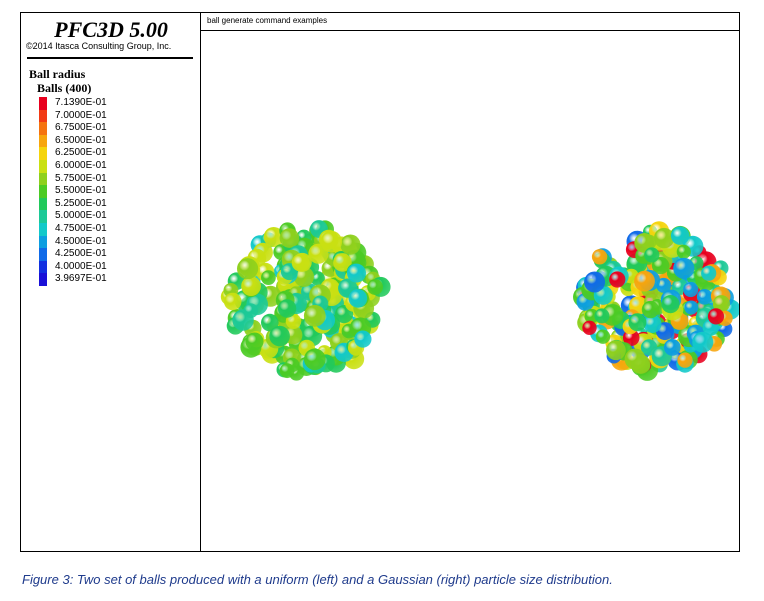  I want to click on legend-item: 6.5000E-01, so click(73, 141).